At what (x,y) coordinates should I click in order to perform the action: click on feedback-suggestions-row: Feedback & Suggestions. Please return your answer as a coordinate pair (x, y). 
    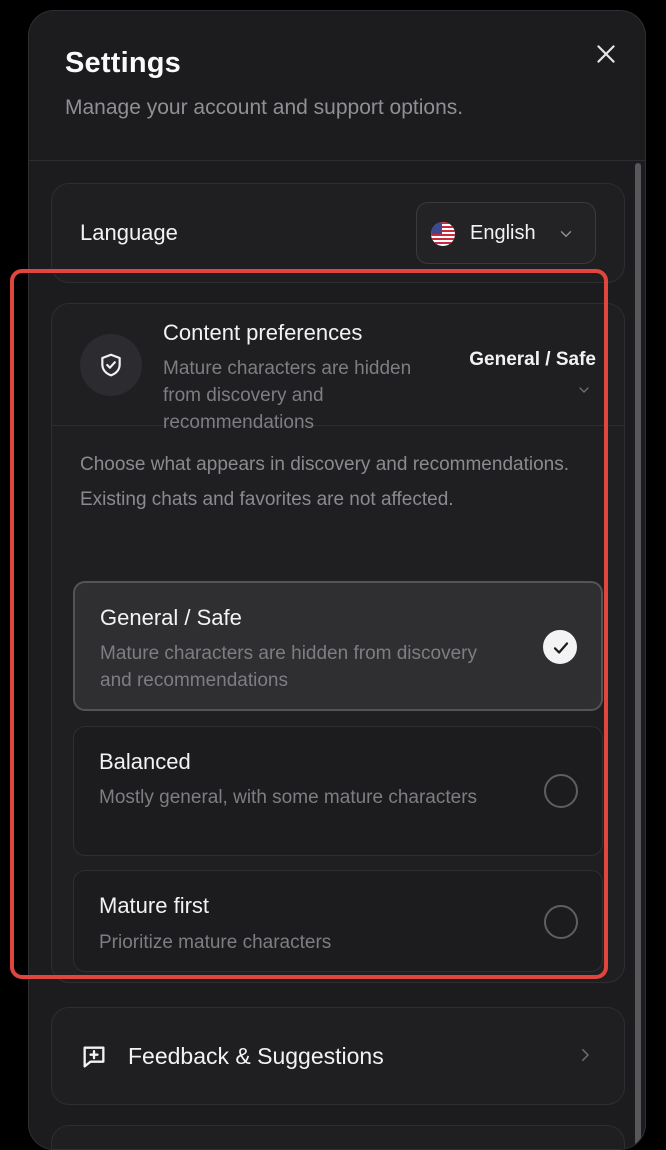
    Looking at the image, I should click on (338, 1056).